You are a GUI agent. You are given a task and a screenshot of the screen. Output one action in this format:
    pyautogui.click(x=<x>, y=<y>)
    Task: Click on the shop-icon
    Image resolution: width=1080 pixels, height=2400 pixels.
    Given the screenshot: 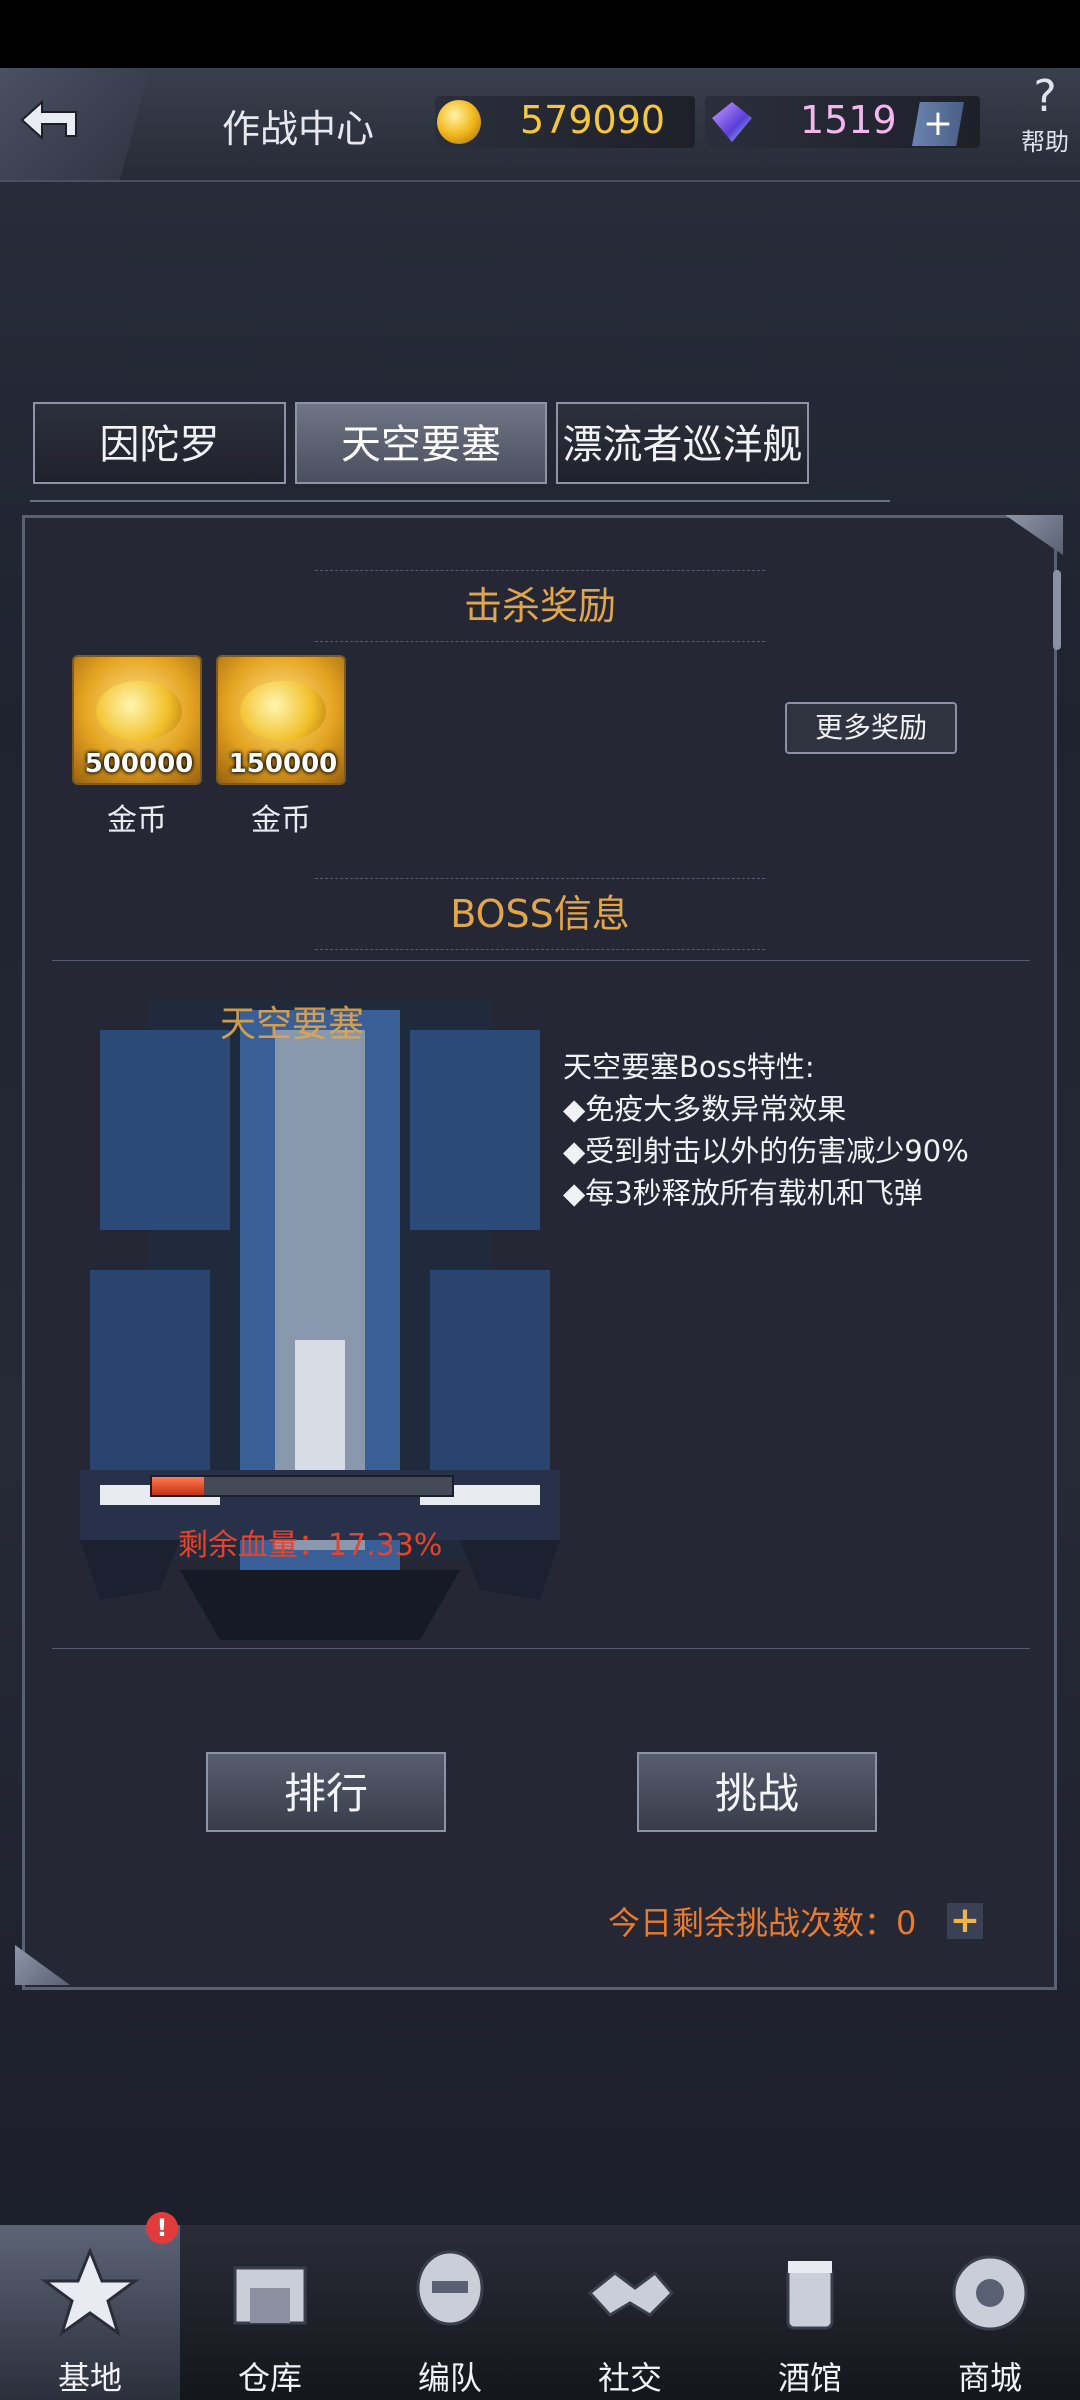 What is the action you would take?
    pyautogui.click(x=990, y=2293)
    